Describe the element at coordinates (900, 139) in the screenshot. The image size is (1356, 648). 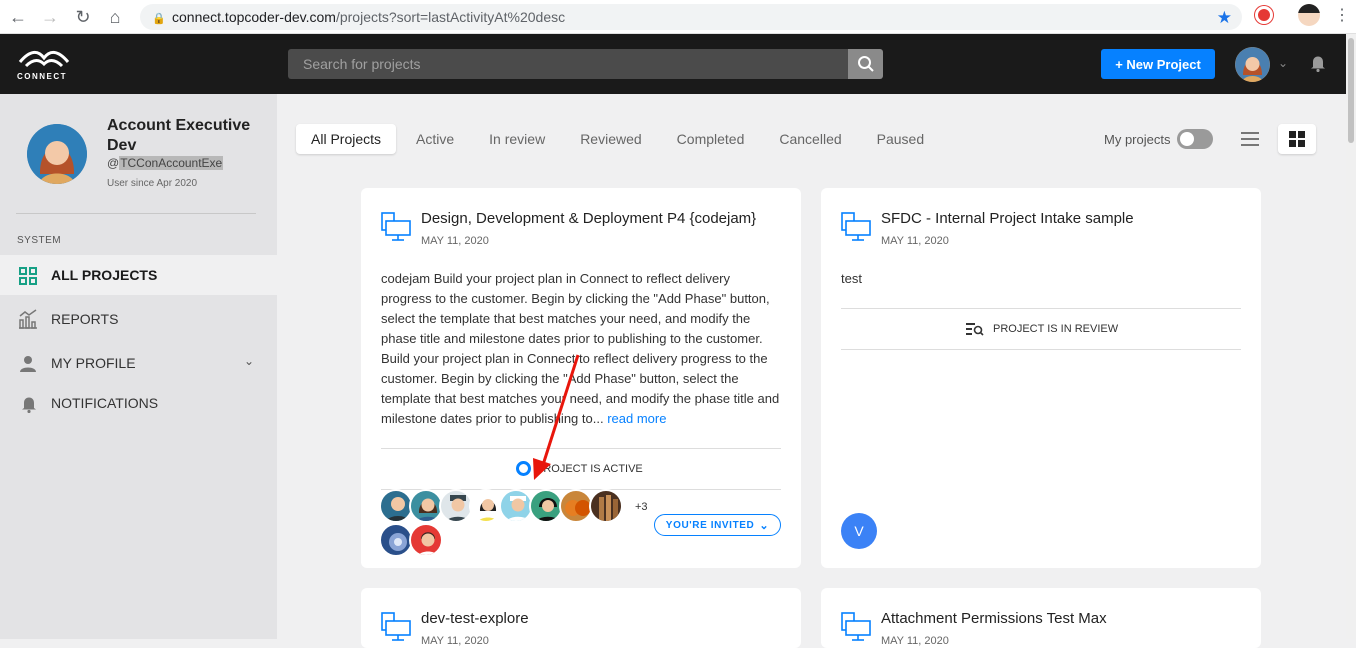
I see `tab-paused: Paused` at that location.